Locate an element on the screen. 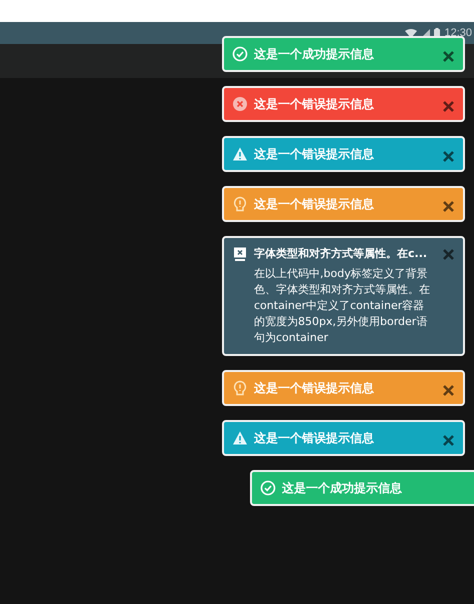 Image resolution: width=474 pixels, height=604 pixels. error-circle-icon is located at coordinates (240, 104).